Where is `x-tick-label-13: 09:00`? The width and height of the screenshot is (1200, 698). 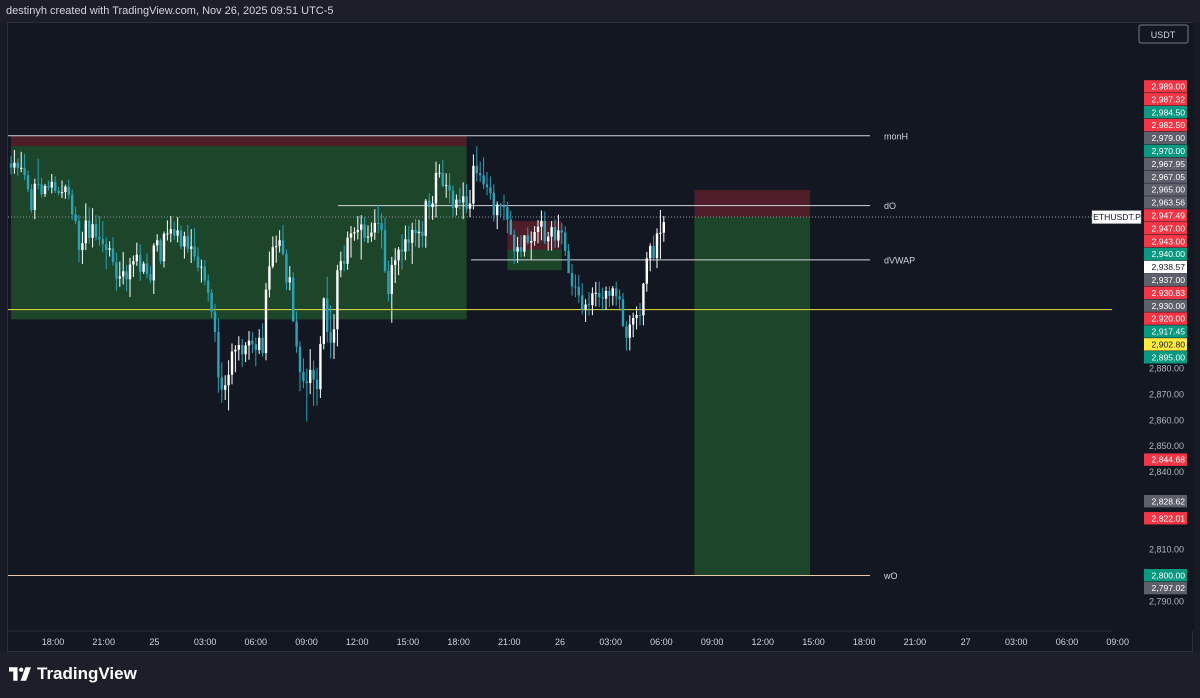
x-tick-label-13: 09:00 is located at coordinates (712, 642).